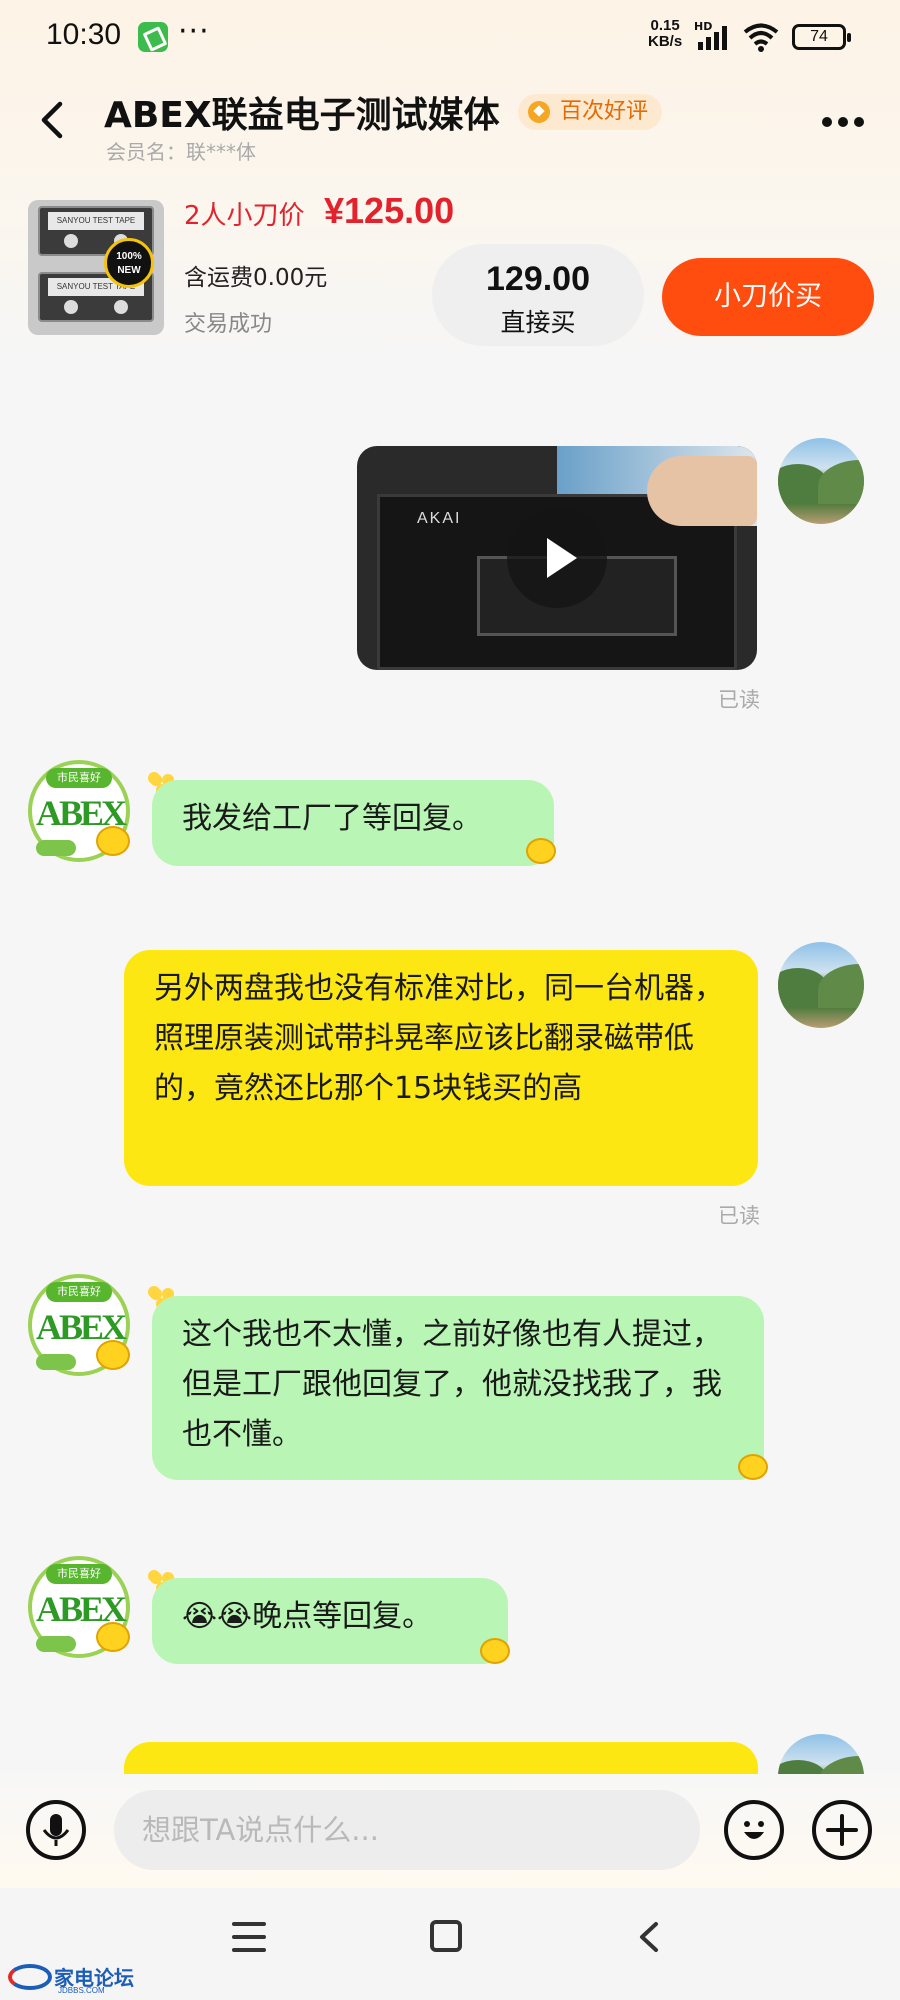 This screenshot has height=2000, width=900. I want to click on wifi-icon, so click(761, 37).